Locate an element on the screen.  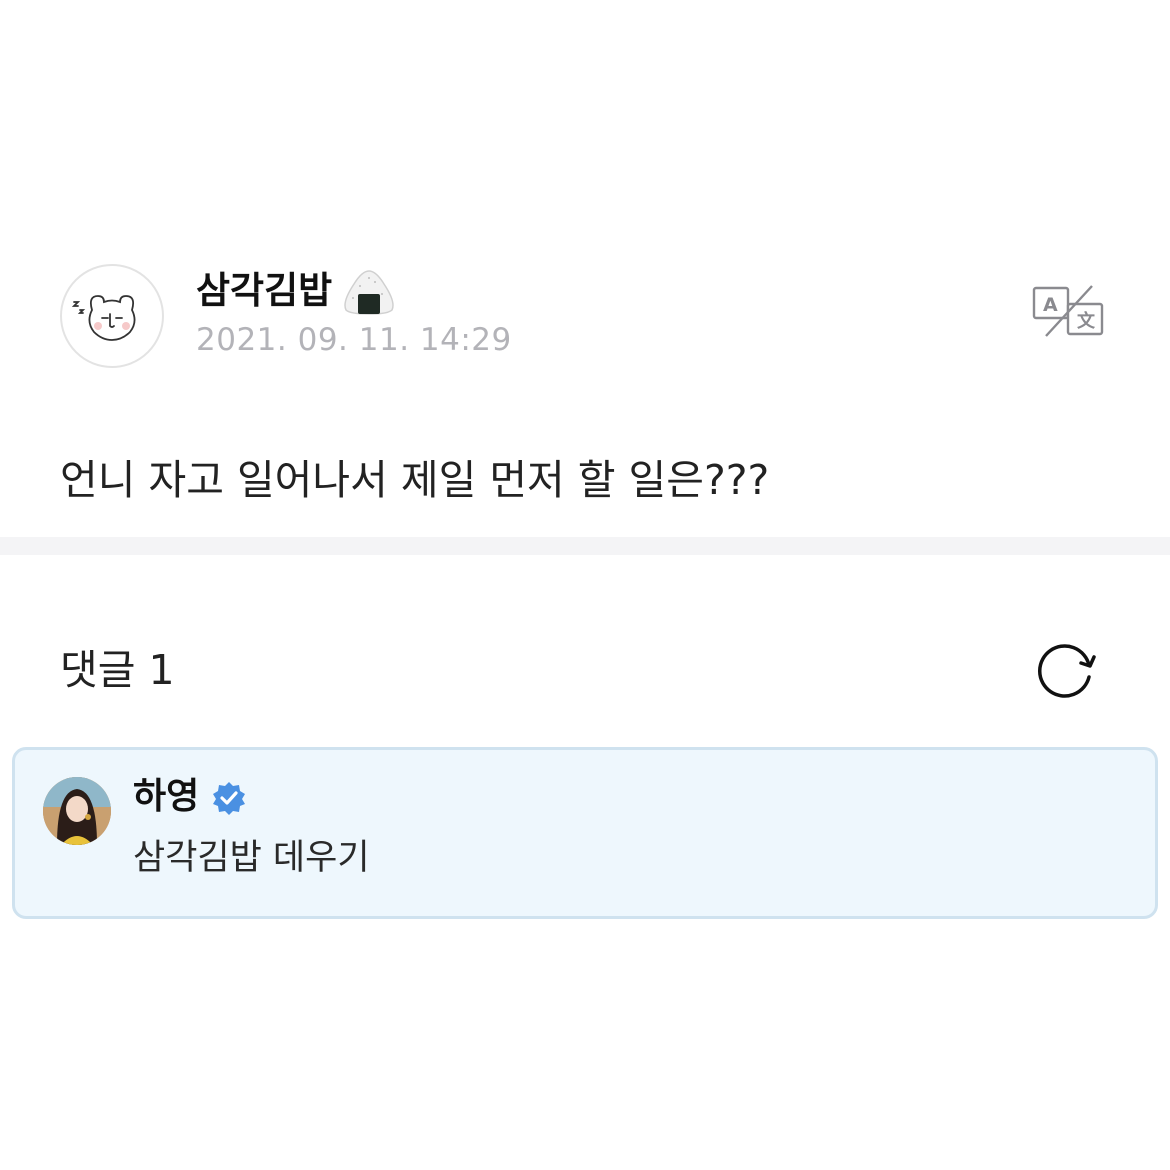
commenter-avatar is located at coordinates (77, 811).